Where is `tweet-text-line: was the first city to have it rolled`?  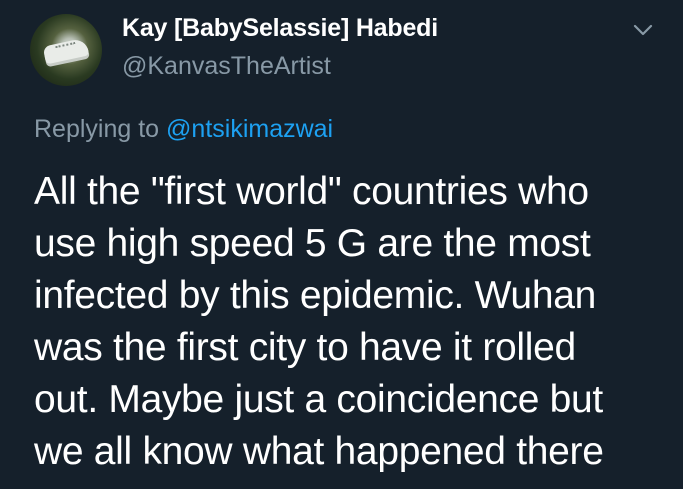
tweet-text-line: was the first city to have it rolled is located at coordinates (305, 347).